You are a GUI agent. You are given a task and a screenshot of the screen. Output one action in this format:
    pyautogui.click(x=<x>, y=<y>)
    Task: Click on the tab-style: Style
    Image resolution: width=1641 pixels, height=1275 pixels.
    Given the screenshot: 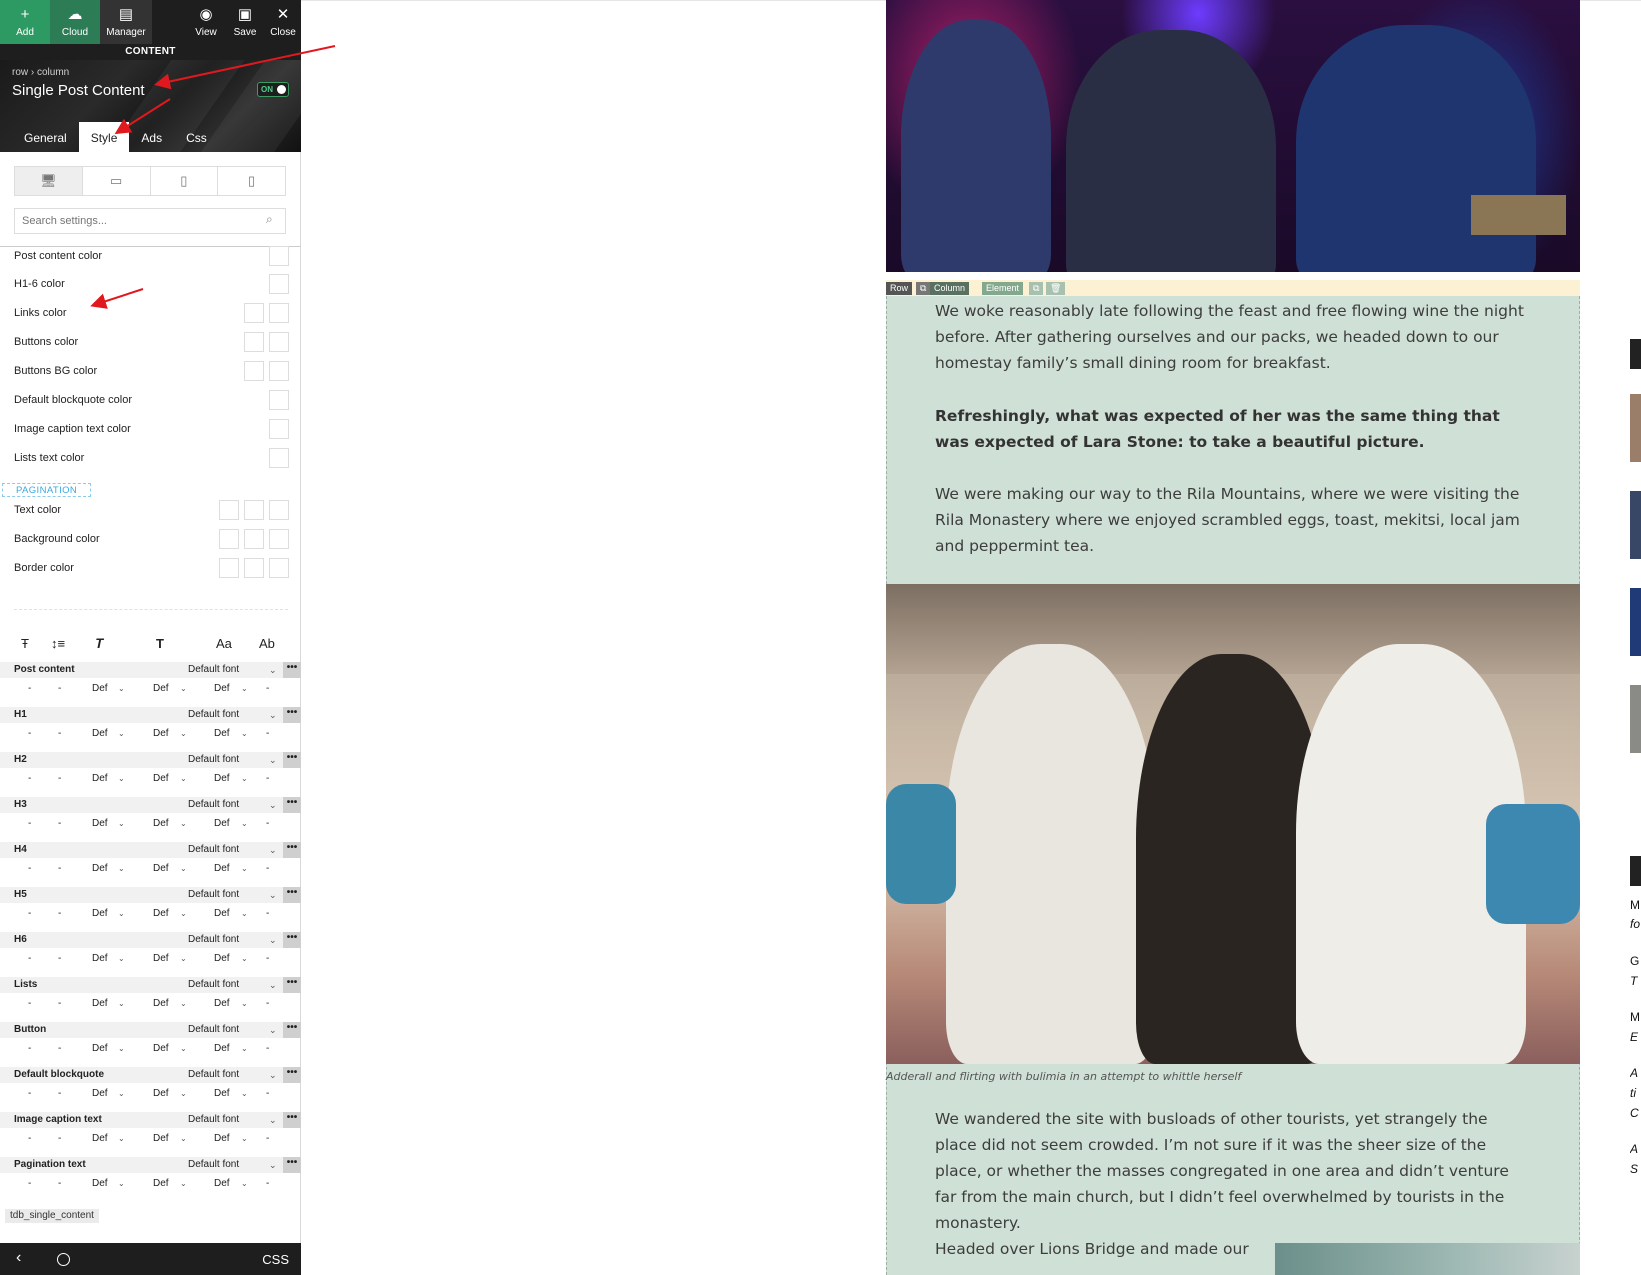 What is the action you would take?
    pyautogui.click(x=104, y=137)
    